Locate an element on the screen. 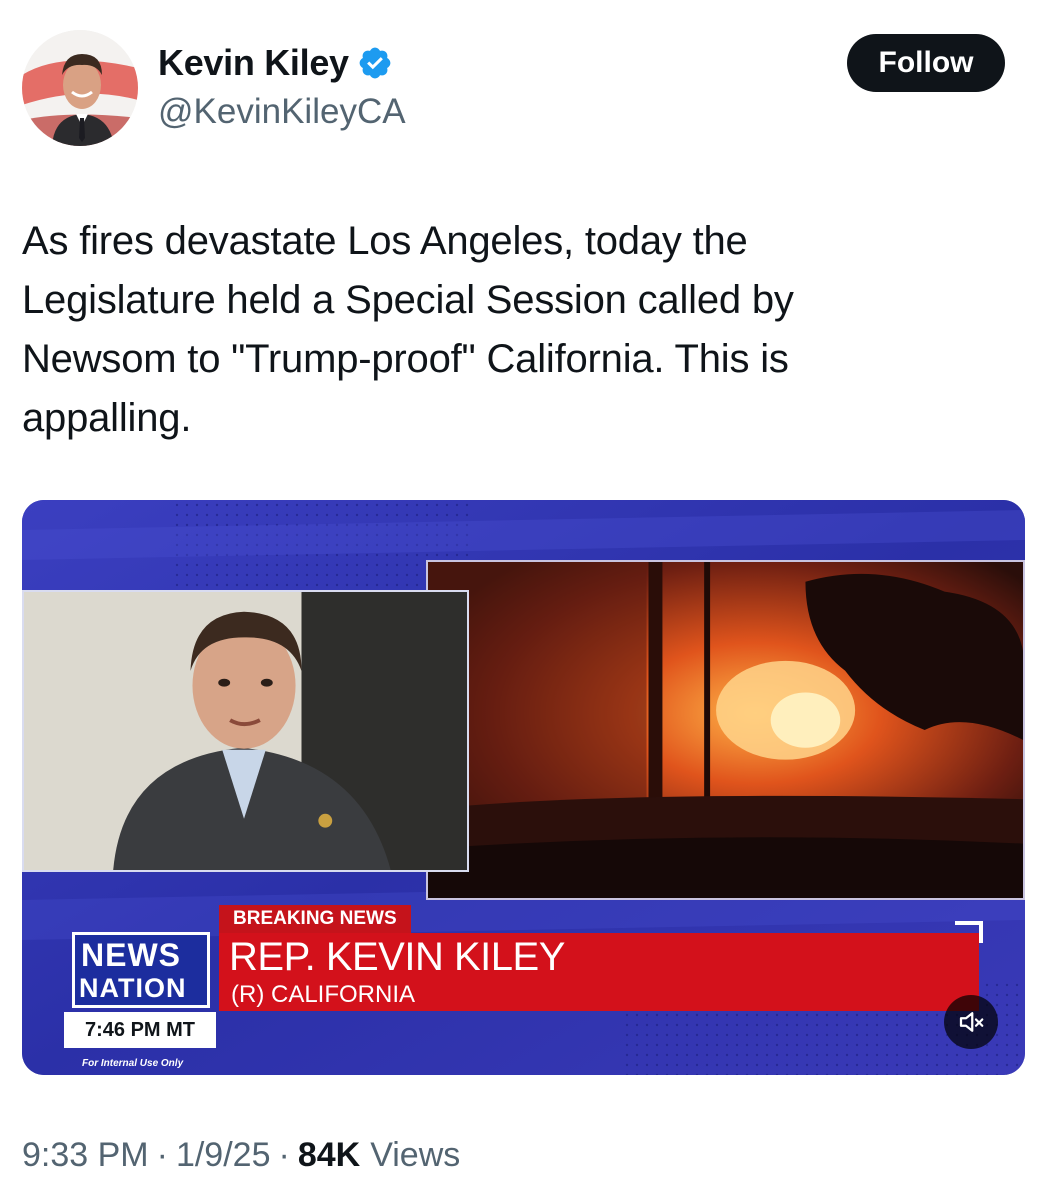 Image resolution: width=1047 pixels, height=1200 pixels. author-name-row: Kevin Kiley is located at coordinates (275, 63).